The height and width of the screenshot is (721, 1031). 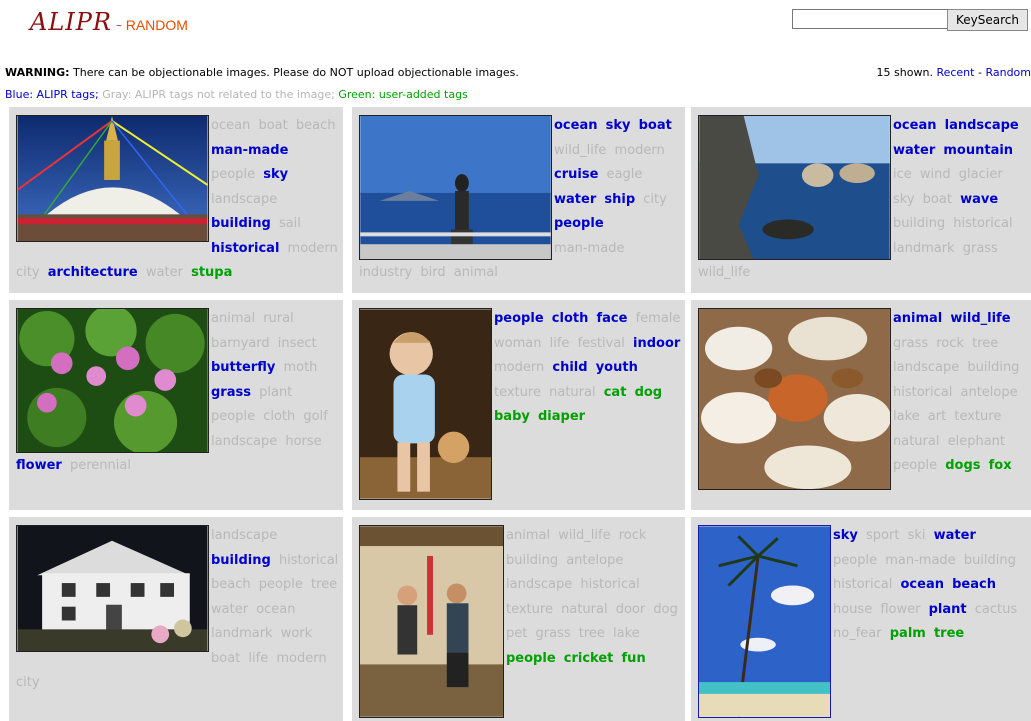 I want to click on tag-blue: boat, so click(x=655, y=125).